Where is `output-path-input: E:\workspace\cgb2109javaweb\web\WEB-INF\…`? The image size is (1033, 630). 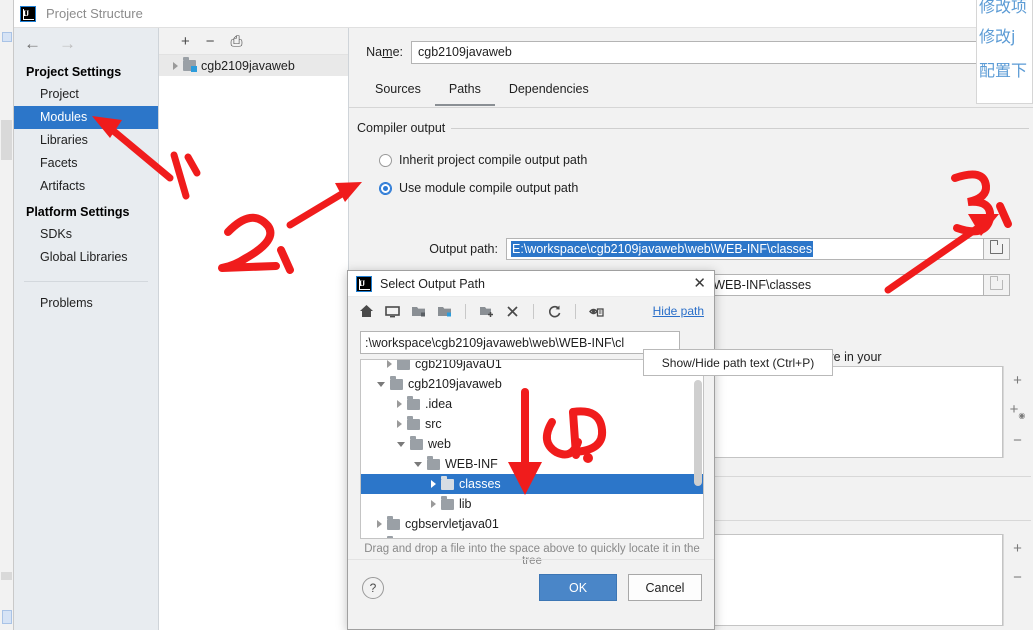 output-path-input: E:\workspace\cgb2109javaweb\web\WEB-INF\… is located at coordinates (745, 249).